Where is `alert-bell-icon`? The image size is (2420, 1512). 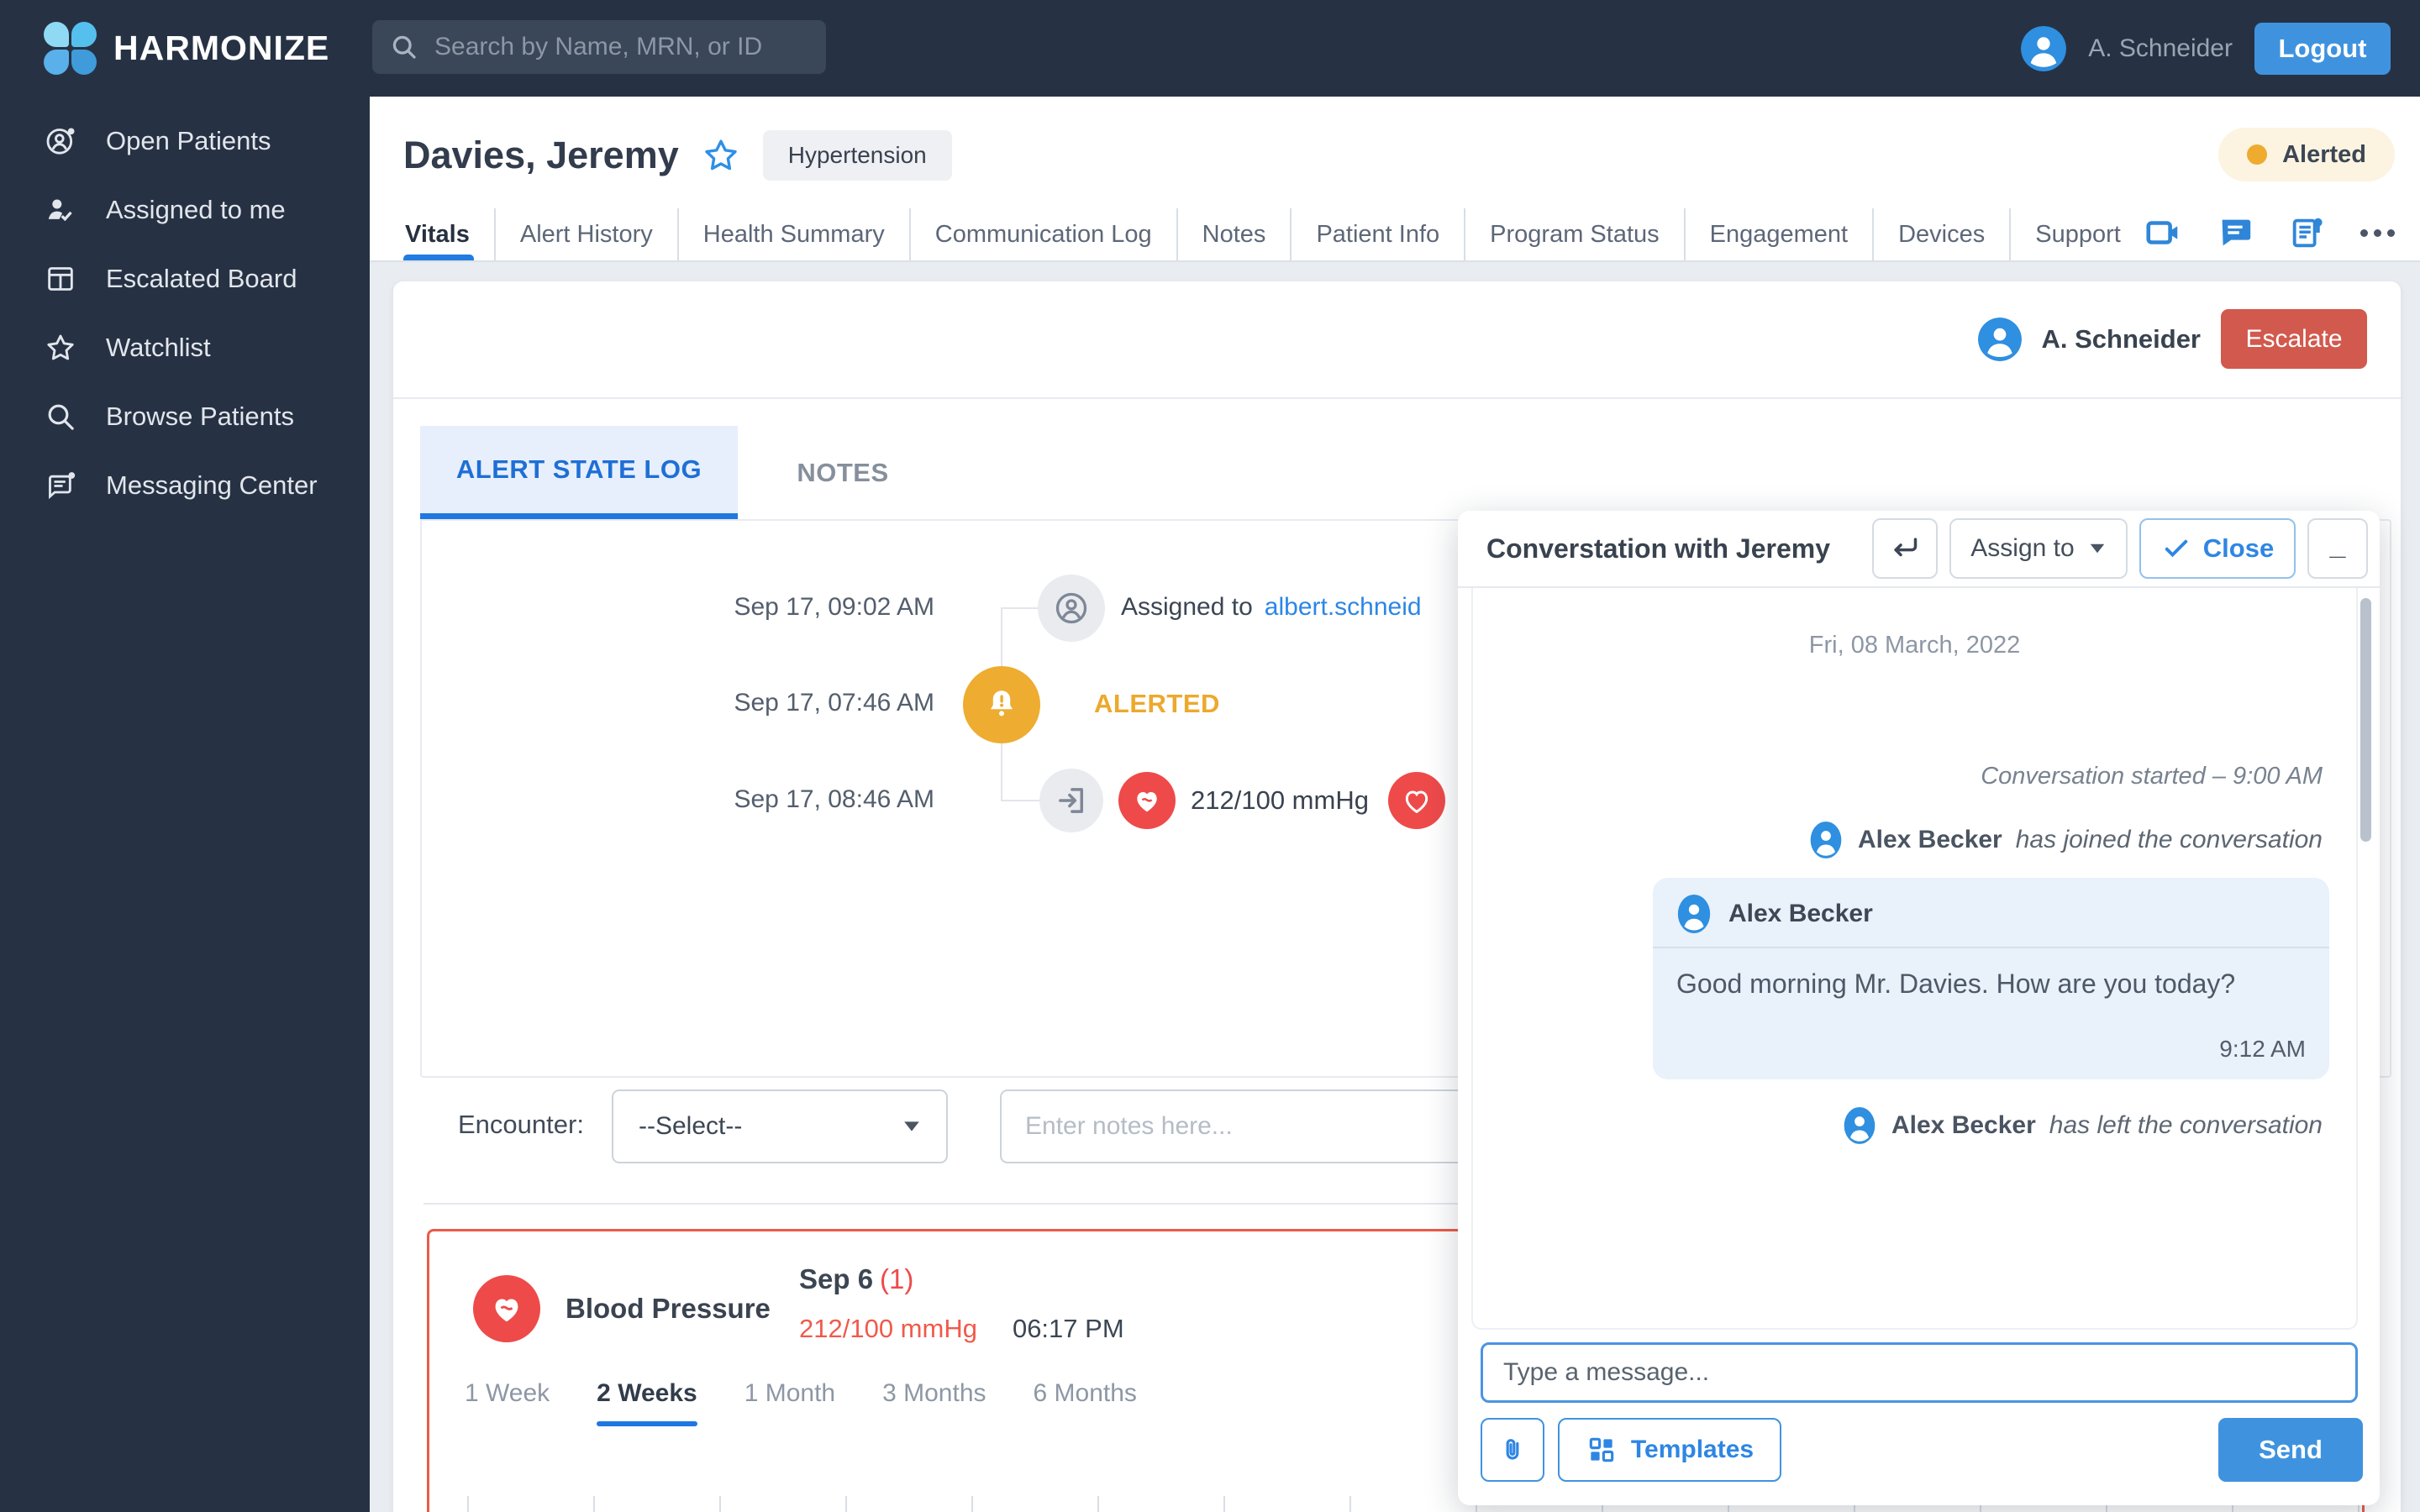 alert-bell-icon is located at coordinates (1001, 704).